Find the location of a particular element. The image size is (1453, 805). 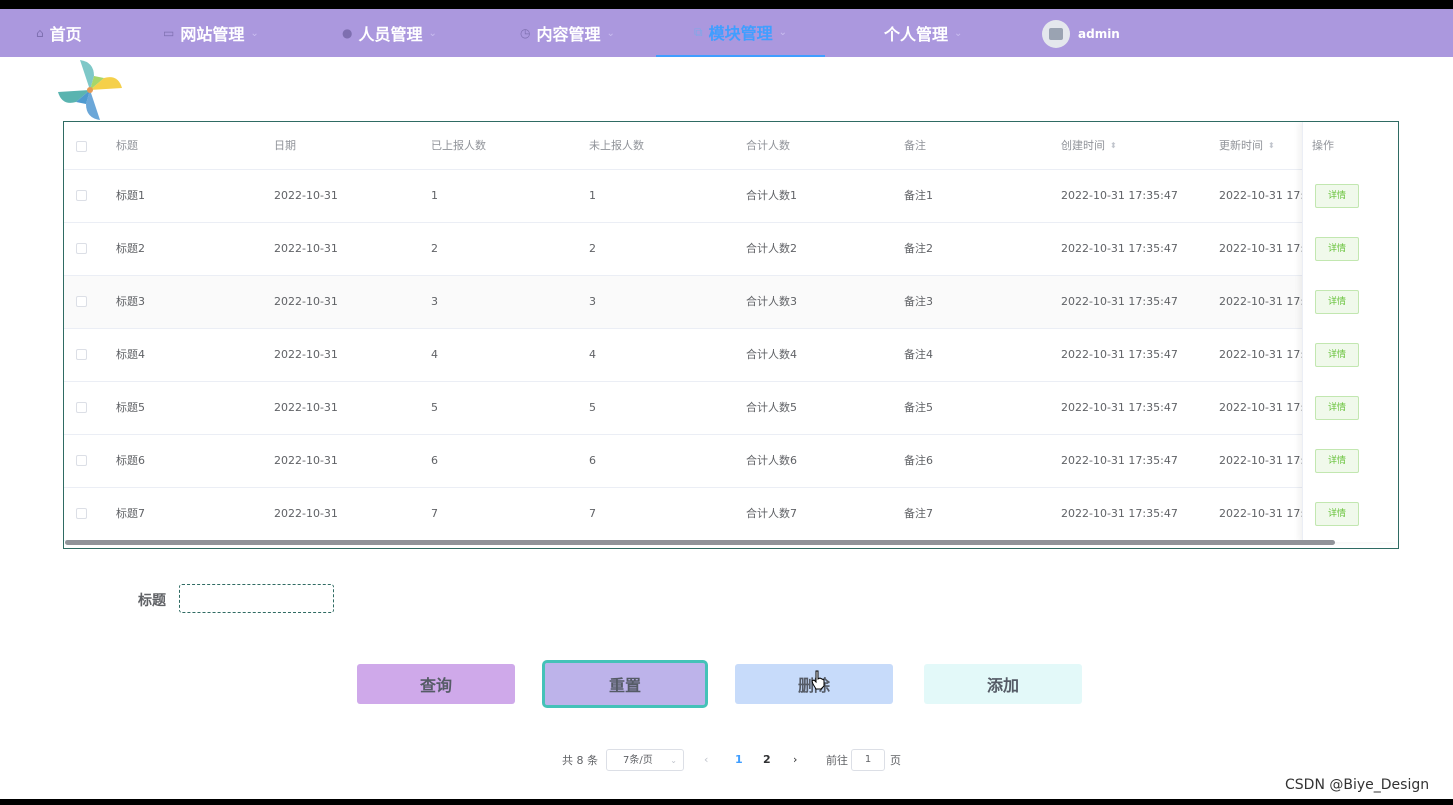

nav-item-site-management: ▭ 网站管理 ⌄ is located at coordinates (211, 33).